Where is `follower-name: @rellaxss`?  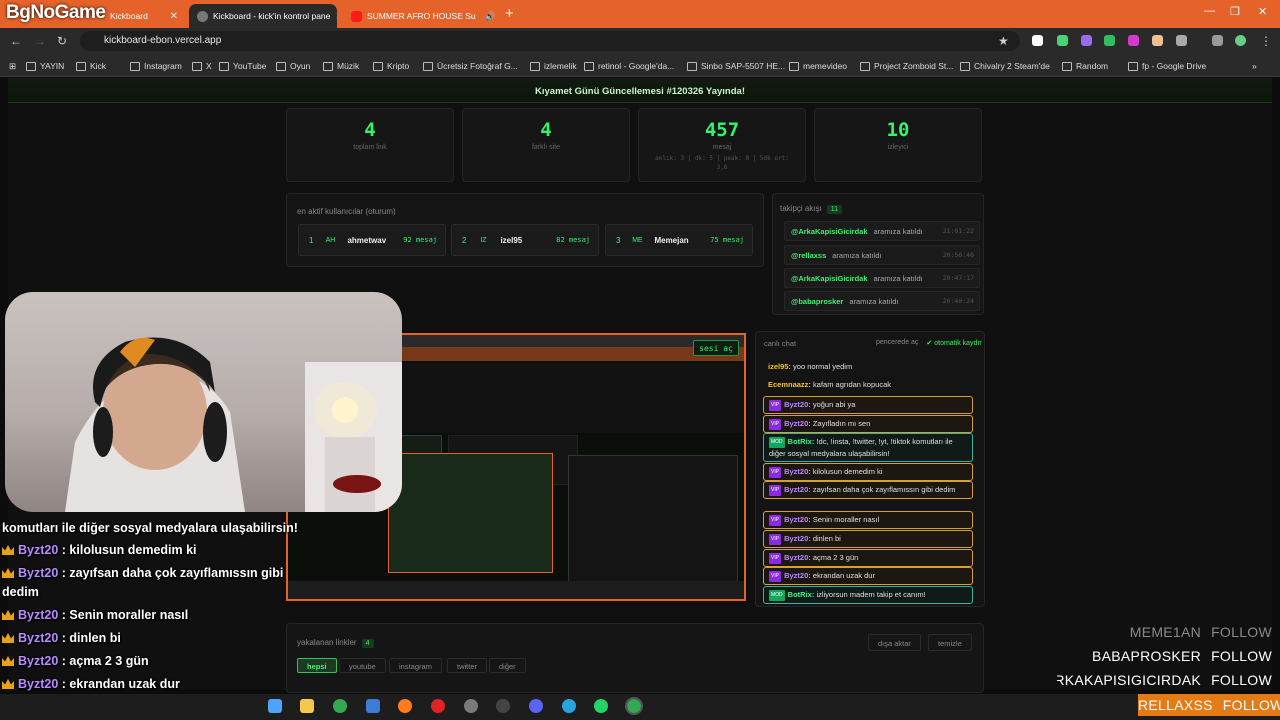 follower-name: @rellaxss is located at coordinates (808, 255).